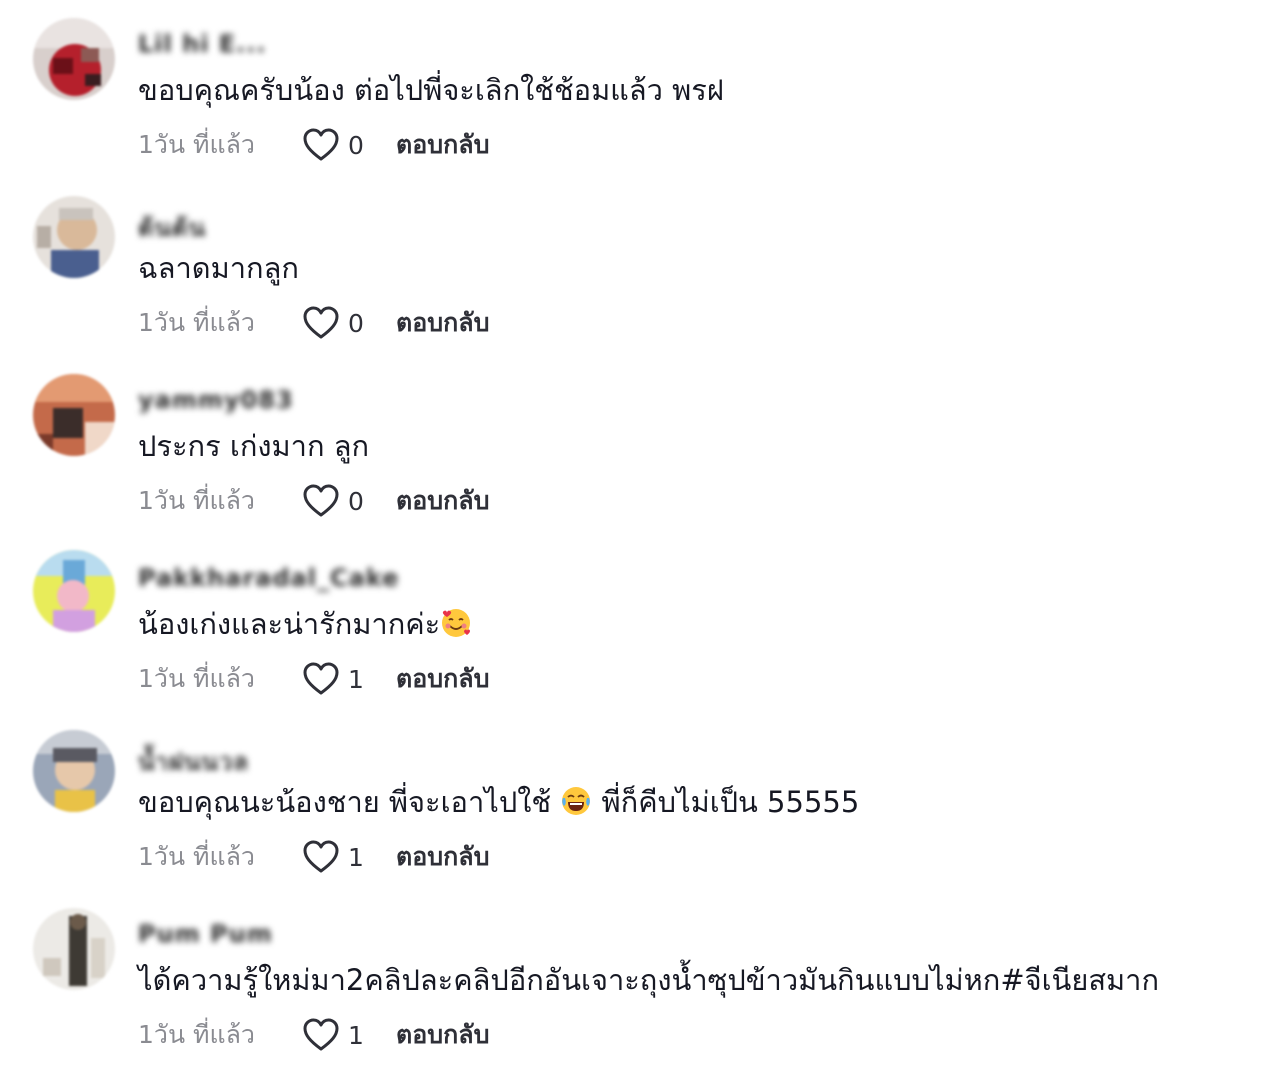 The image size is (1264, 1070). Describe the element at coordinates (216, 400) in the screenshot. I see `comment-username: yammy083` at that location.